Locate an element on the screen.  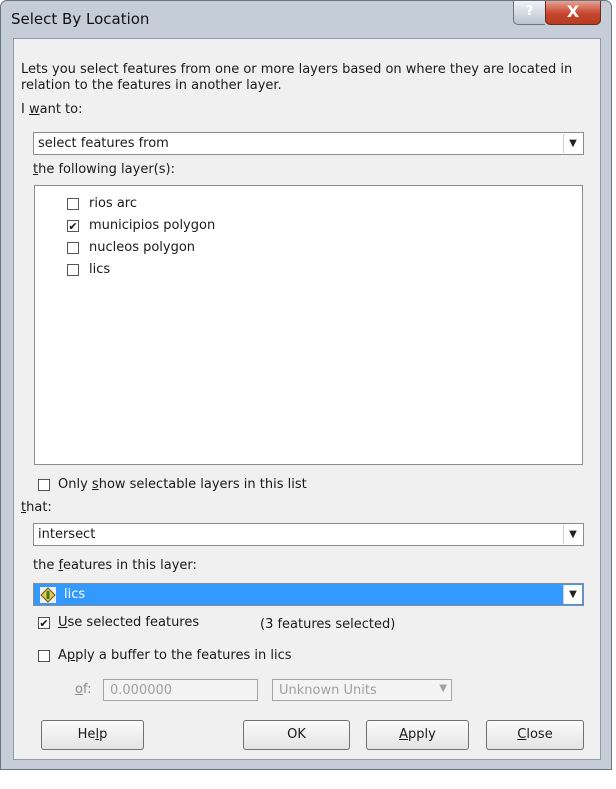
title-bar: Select By Location ? X is located at coordinates (306, 19).